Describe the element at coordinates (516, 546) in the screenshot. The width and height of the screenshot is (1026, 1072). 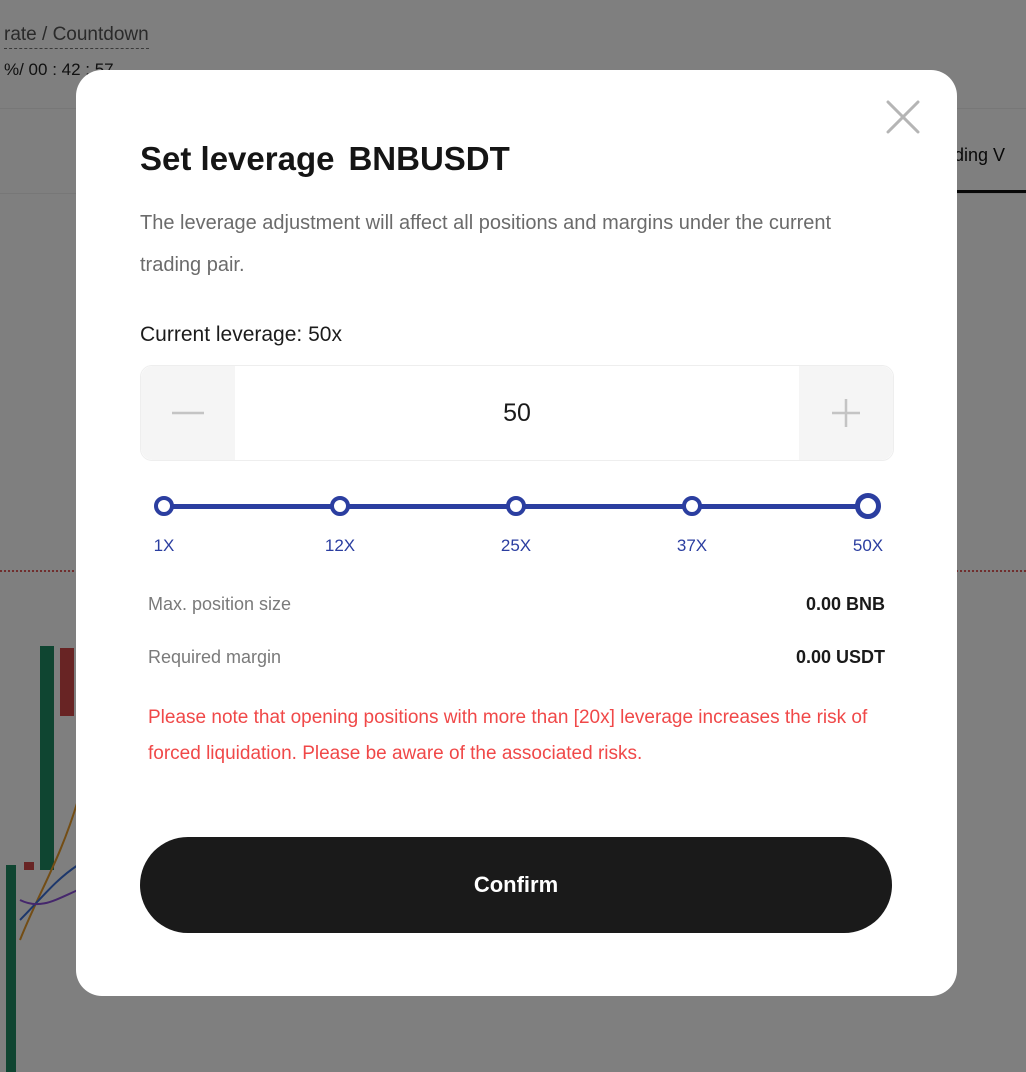
I see `slider-label-25x: 25X` at that location.